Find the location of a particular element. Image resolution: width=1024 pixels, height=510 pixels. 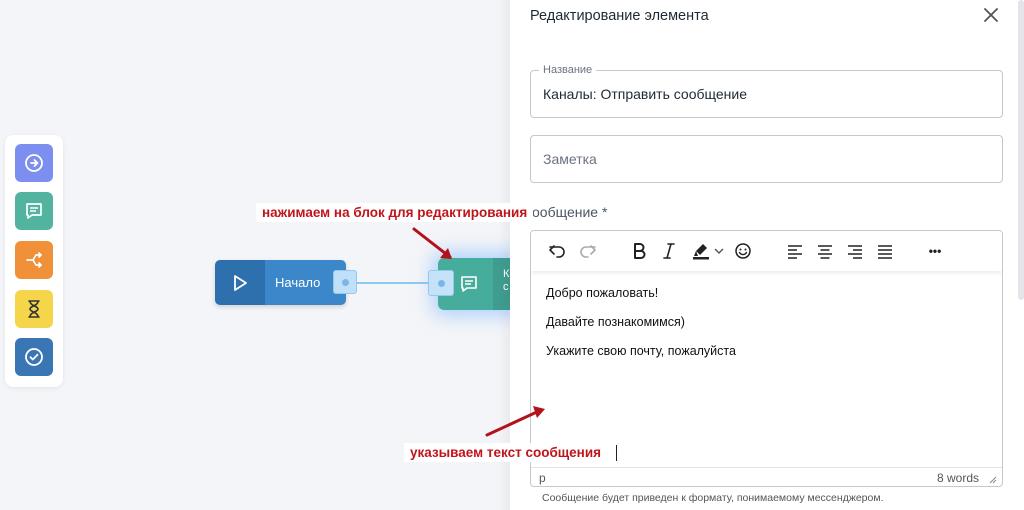

italic-icon is located at coordinates (669, 251).